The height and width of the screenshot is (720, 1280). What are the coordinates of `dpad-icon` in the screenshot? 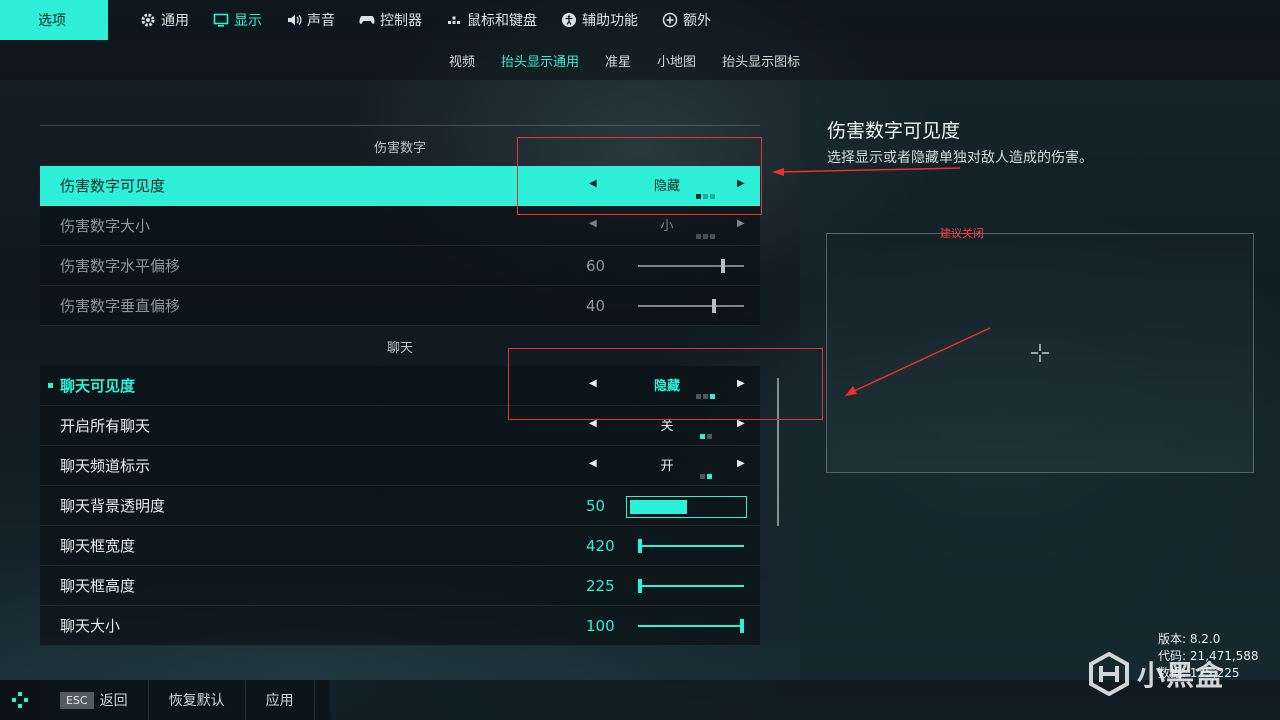 It's located at (20, 700).